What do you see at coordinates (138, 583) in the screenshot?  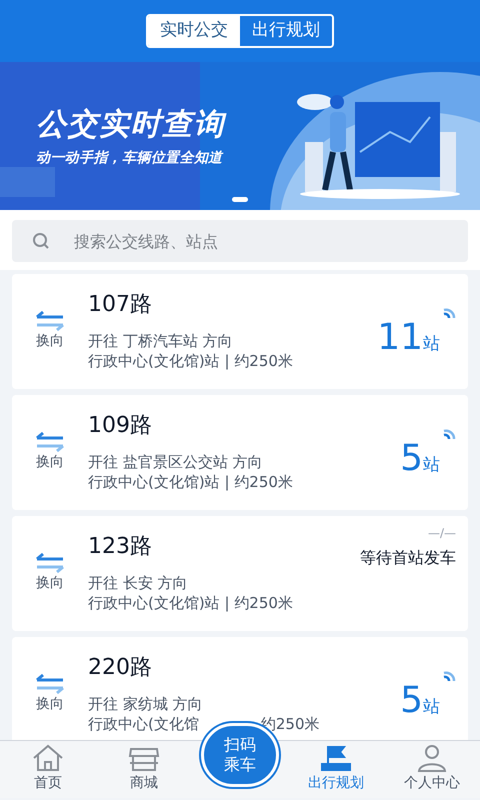 I see `direction-text: 开往 长安 方向` at bounding box center [138, 583].